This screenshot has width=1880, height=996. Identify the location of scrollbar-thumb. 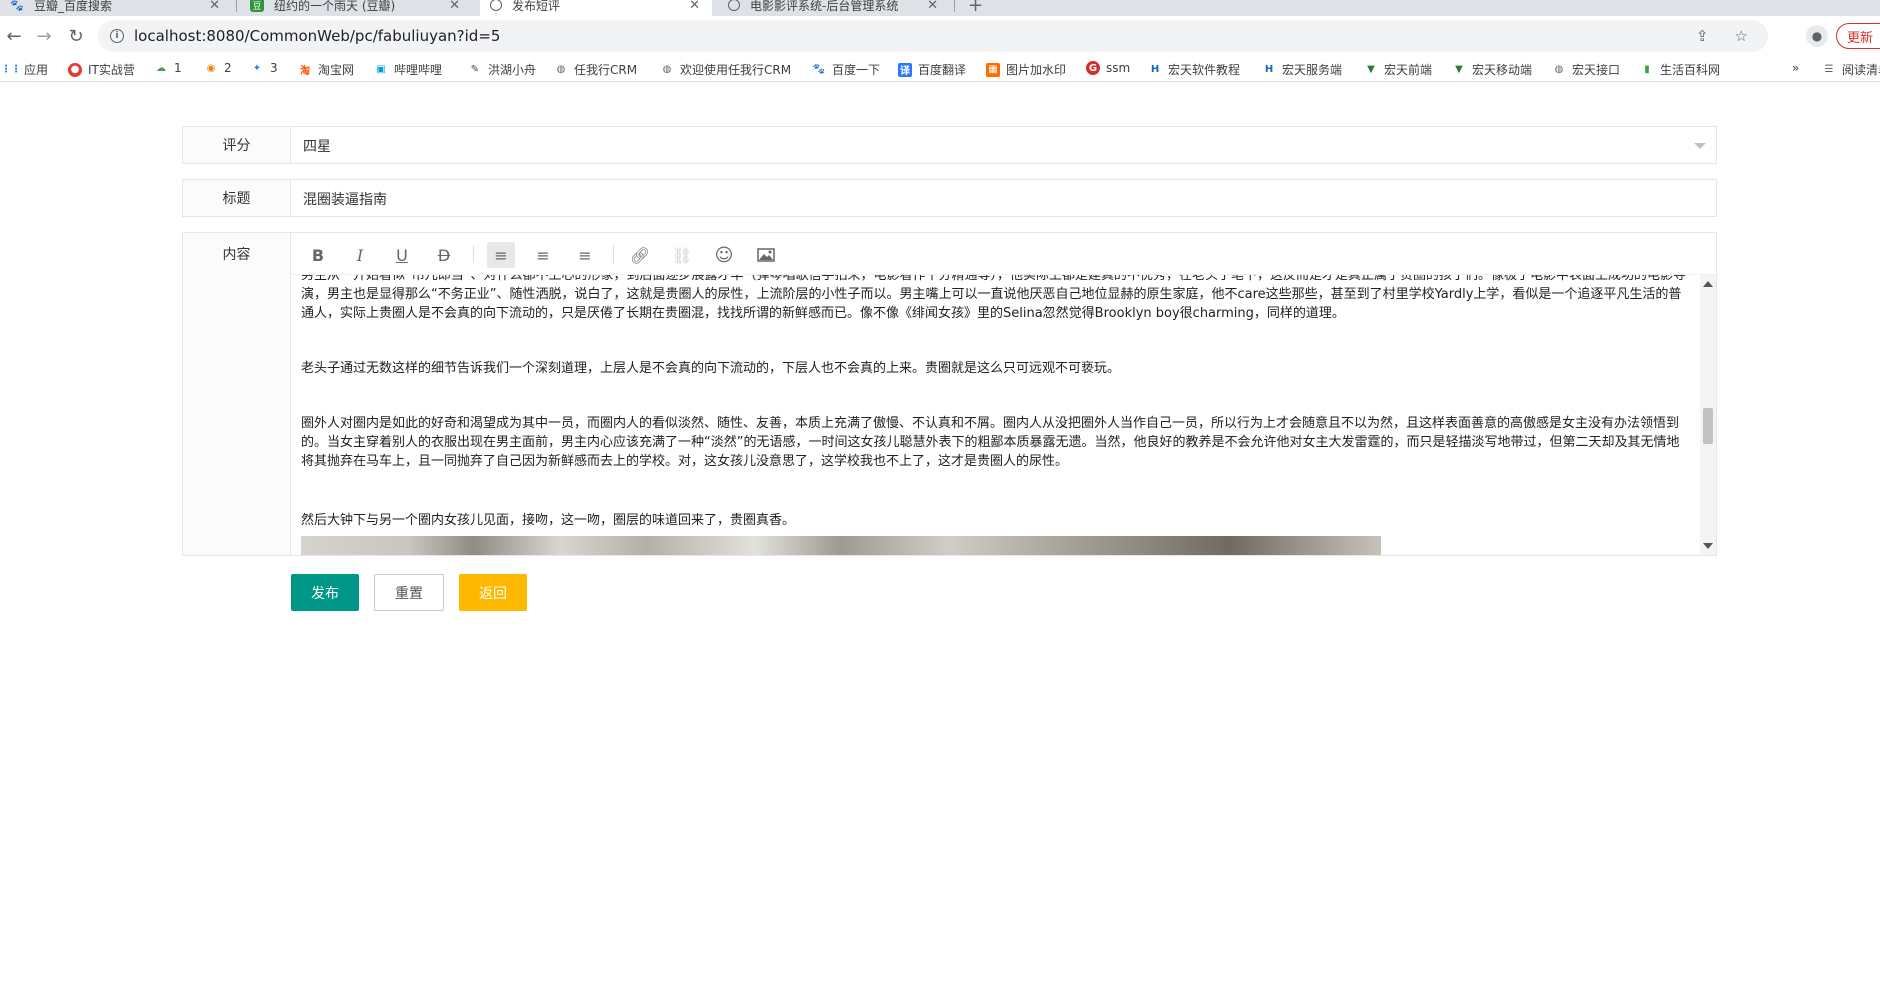
(1708, 426).